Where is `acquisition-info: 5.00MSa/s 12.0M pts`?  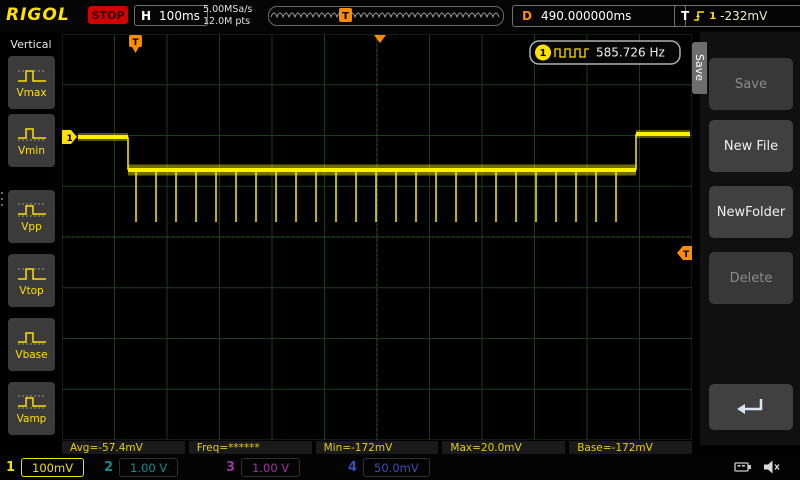 acquisition-info: 5.00MSa/s 12.0M pts is located at coordinates (227, 16).